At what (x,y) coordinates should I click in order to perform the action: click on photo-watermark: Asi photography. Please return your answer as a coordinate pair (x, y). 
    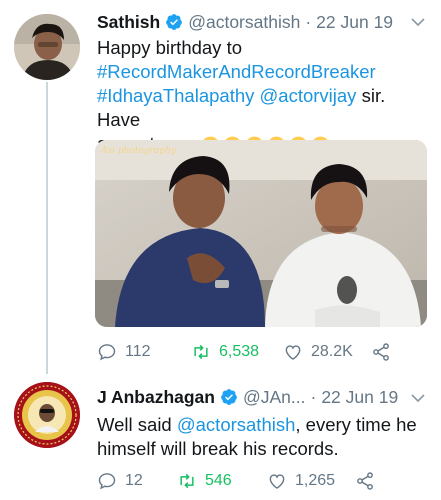
    Looking at the image, I should click on (138, 151).